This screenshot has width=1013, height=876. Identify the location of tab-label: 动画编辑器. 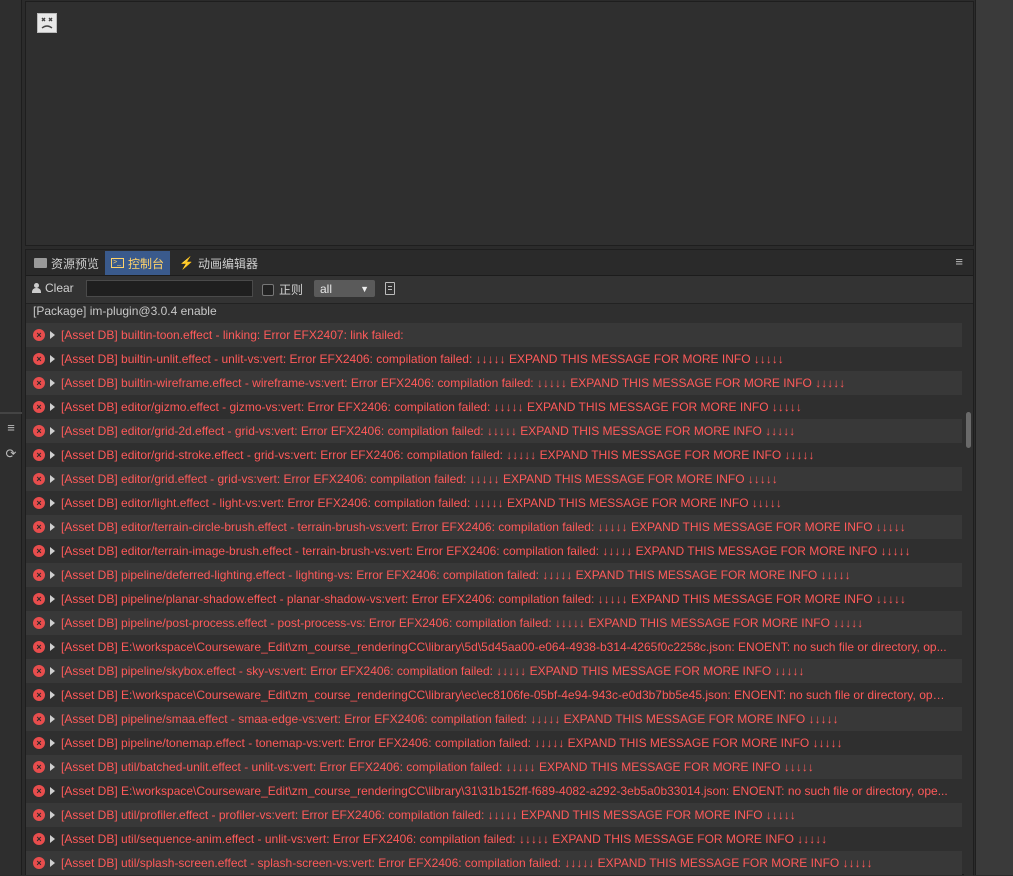
(227, 263).